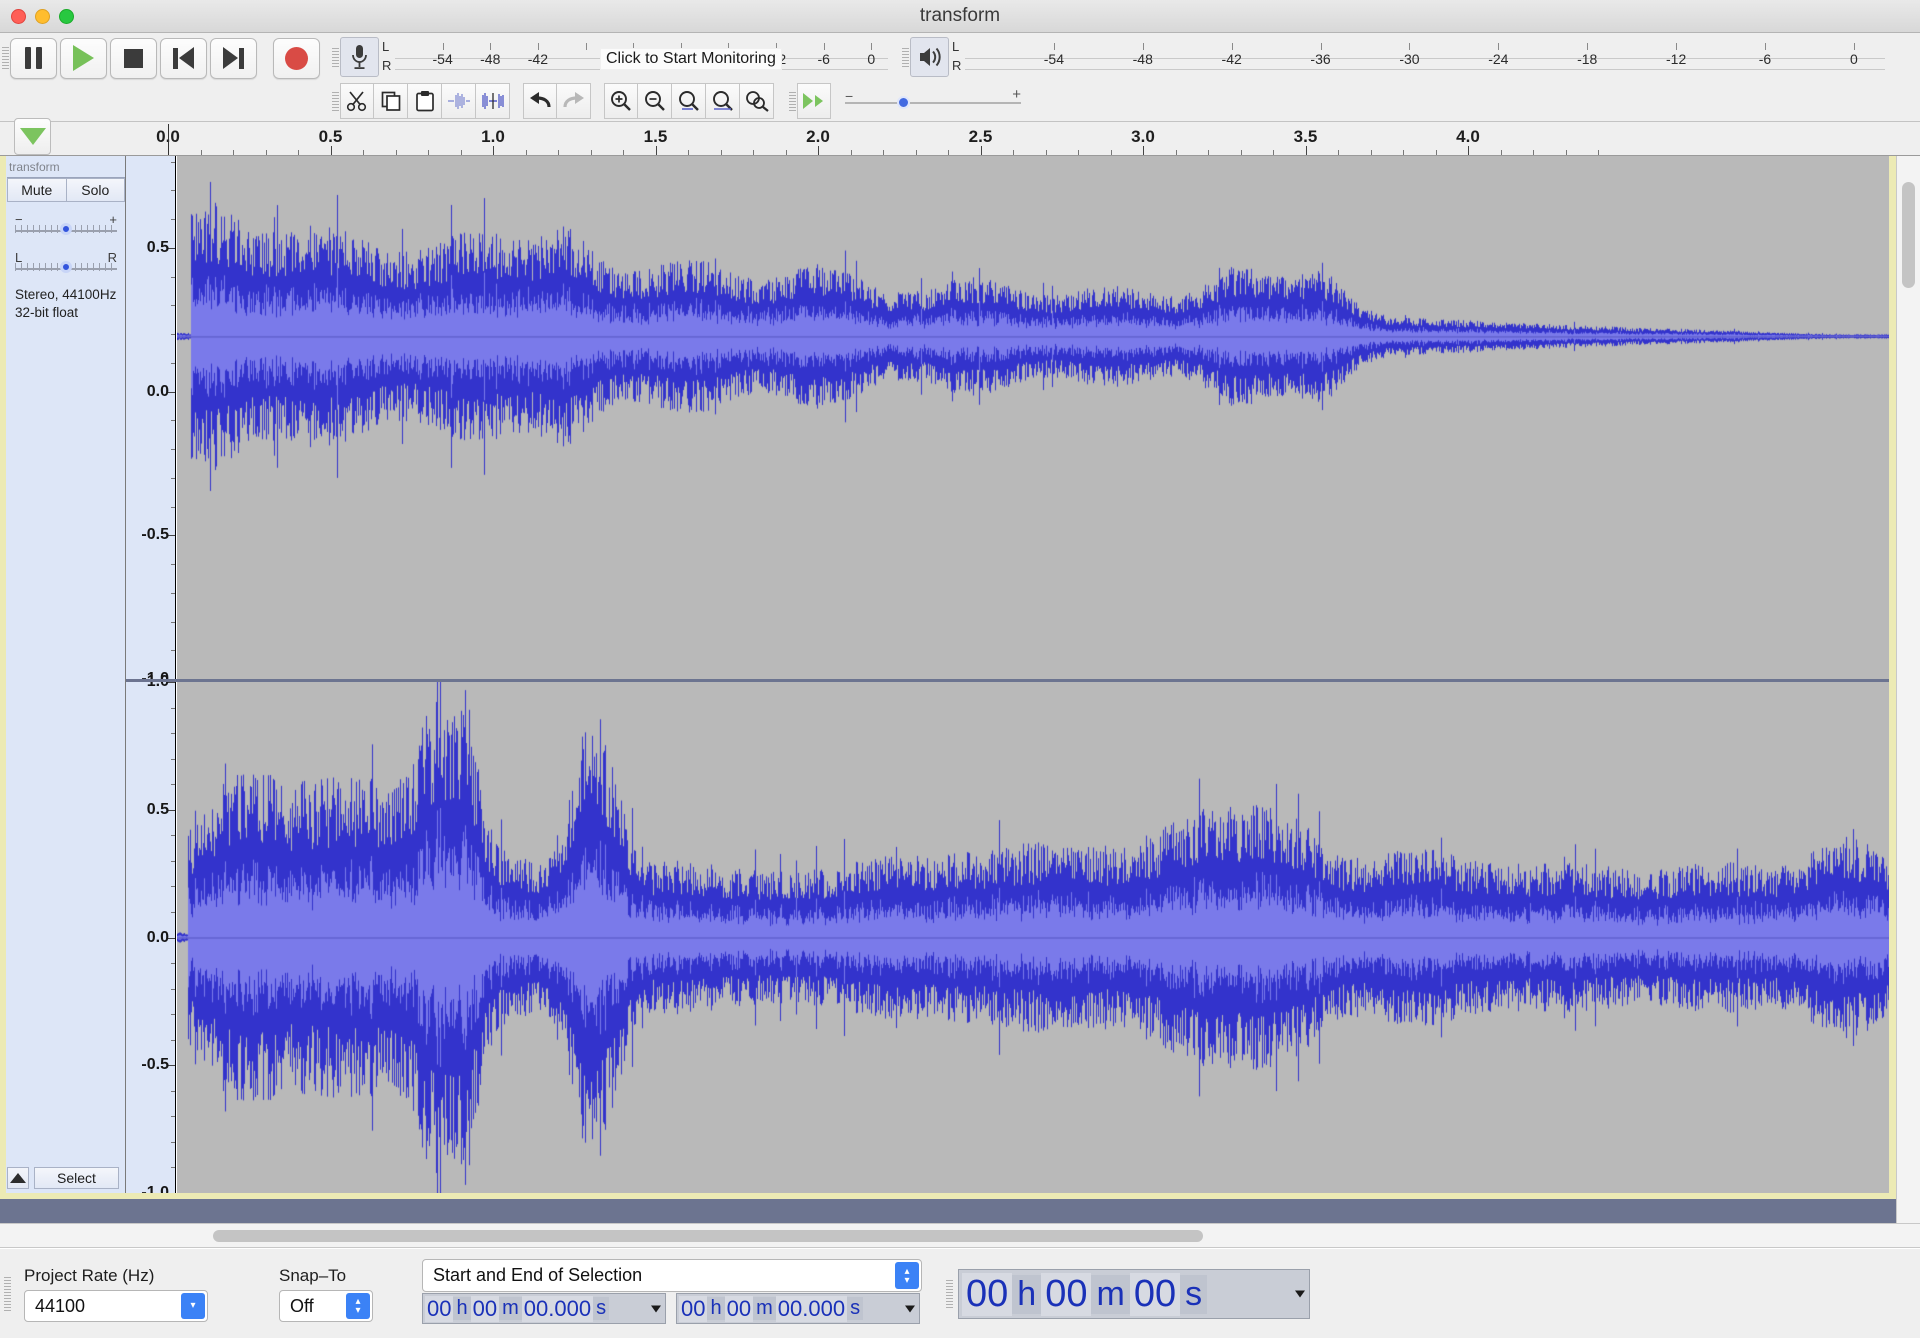 The image size is (1920, 1338). Describe the element at coordinates (7, 1294) in the screenshot. I see `selection-toolbar-grip` at that location.